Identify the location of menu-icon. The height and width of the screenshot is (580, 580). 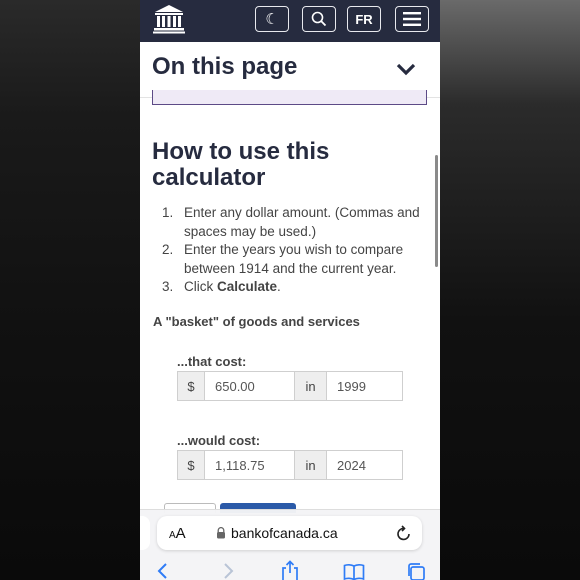
(412, 19).